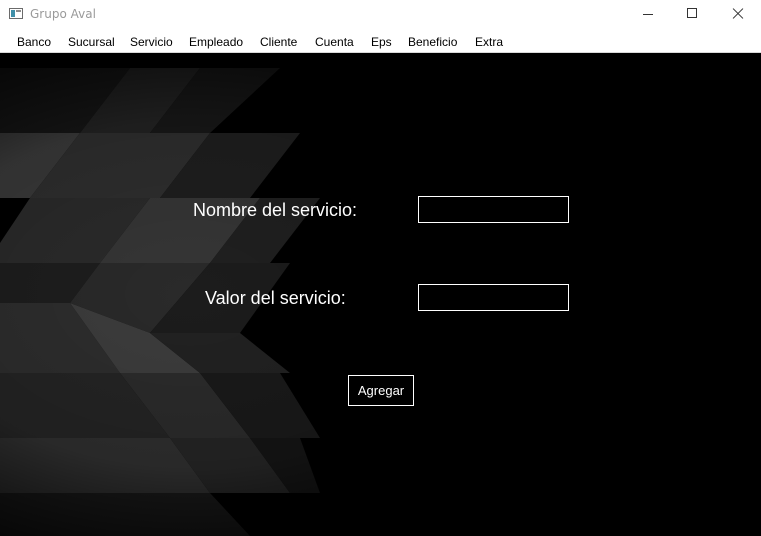 The height and width of the screenshot is (536, 761). Describe the element at coordinates (91, 42) in the screenshot. I see `menu-item-sucursal: Sucursal` at that location.